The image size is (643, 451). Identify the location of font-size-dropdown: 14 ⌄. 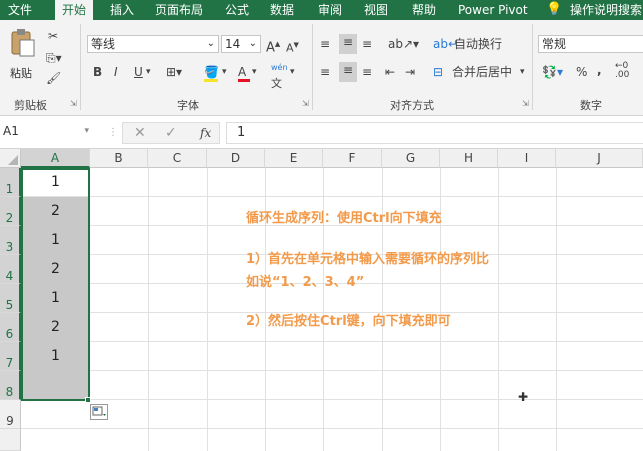
(241, 44).